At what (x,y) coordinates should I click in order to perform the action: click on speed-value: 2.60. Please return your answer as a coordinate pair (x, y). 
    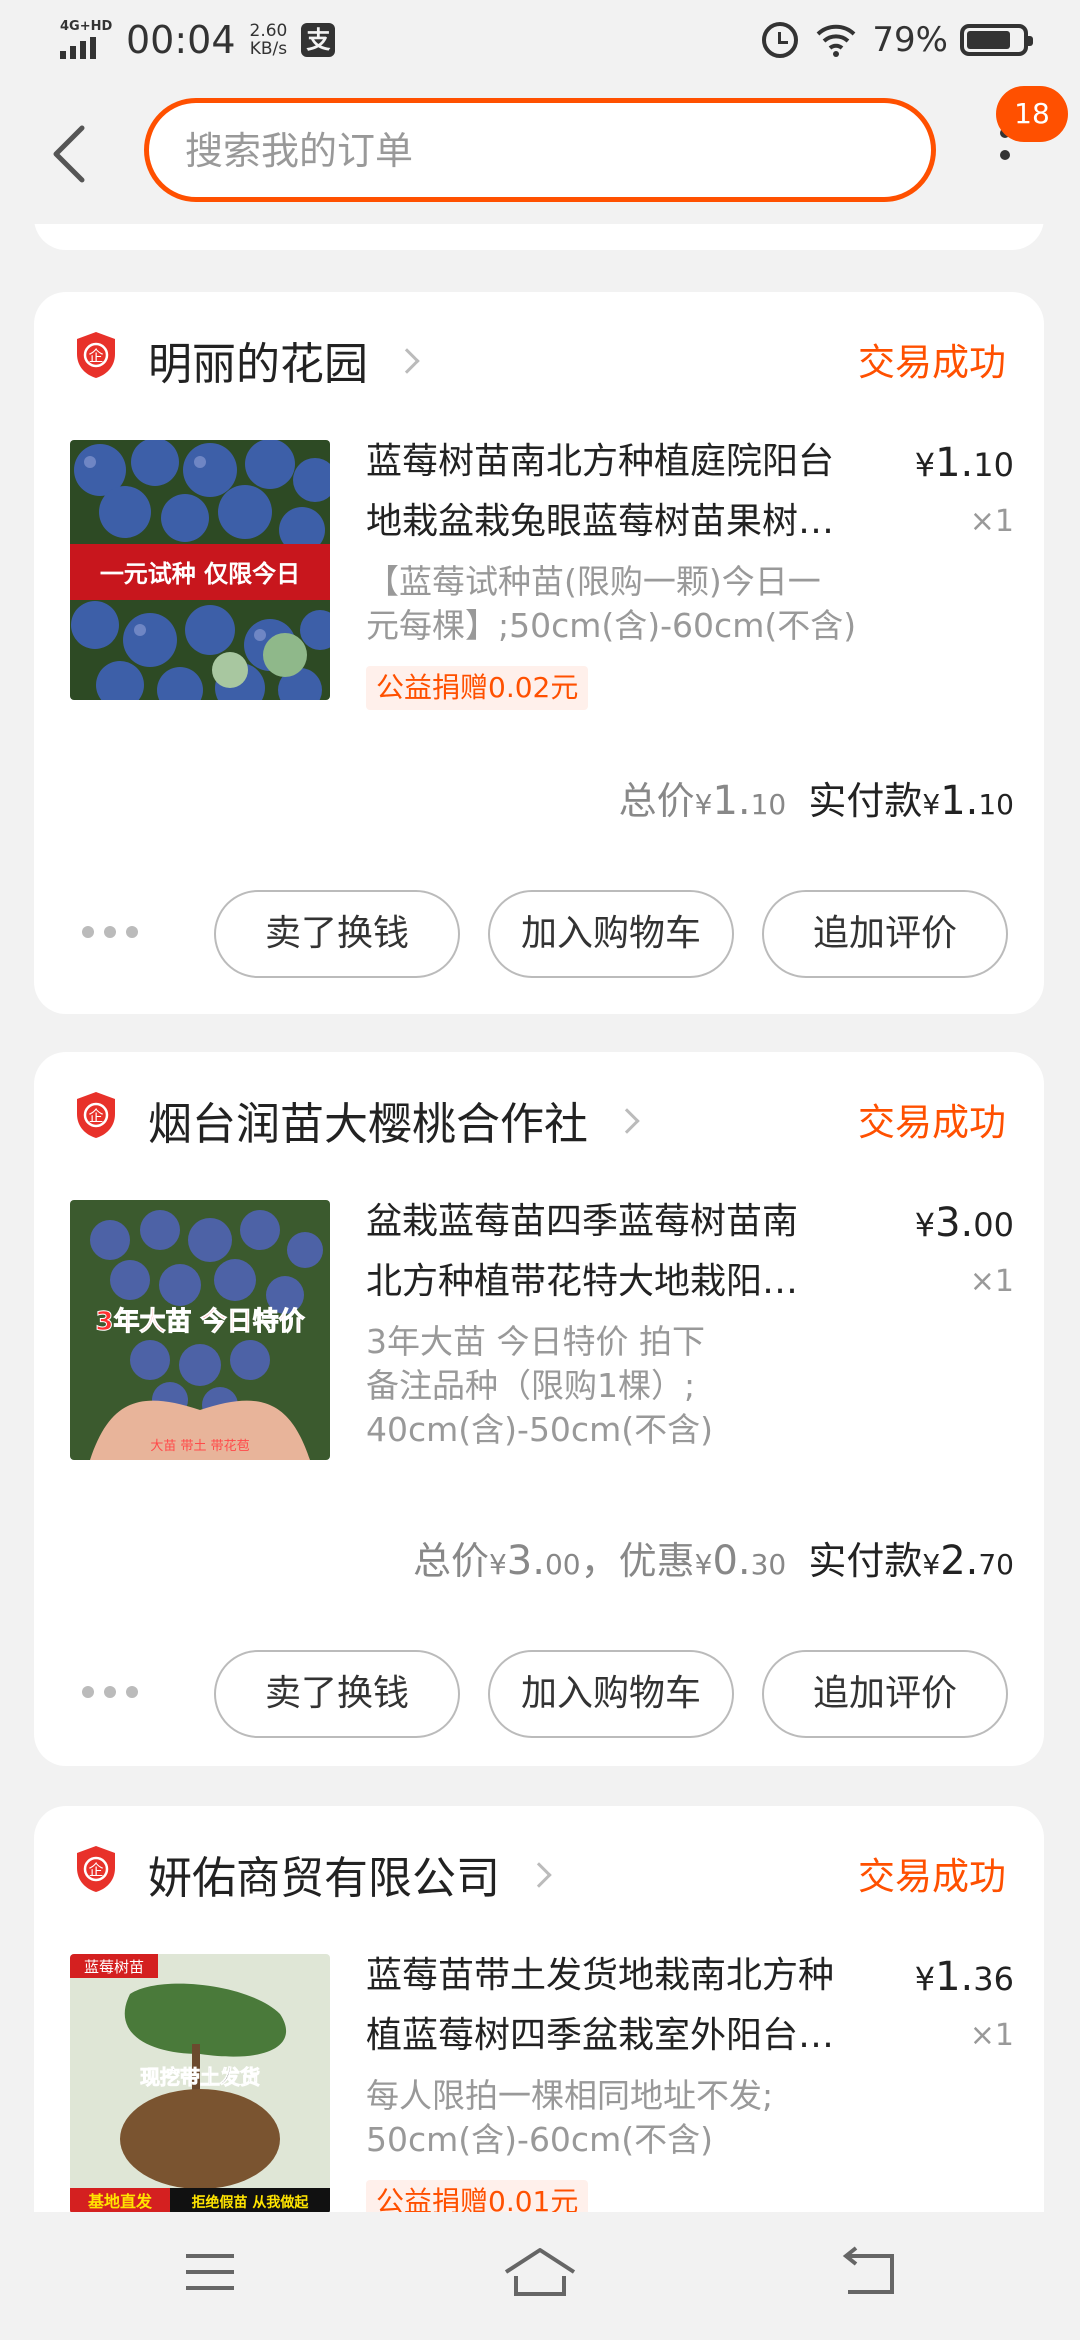
    Looking at the image, I should click on (268, 31).